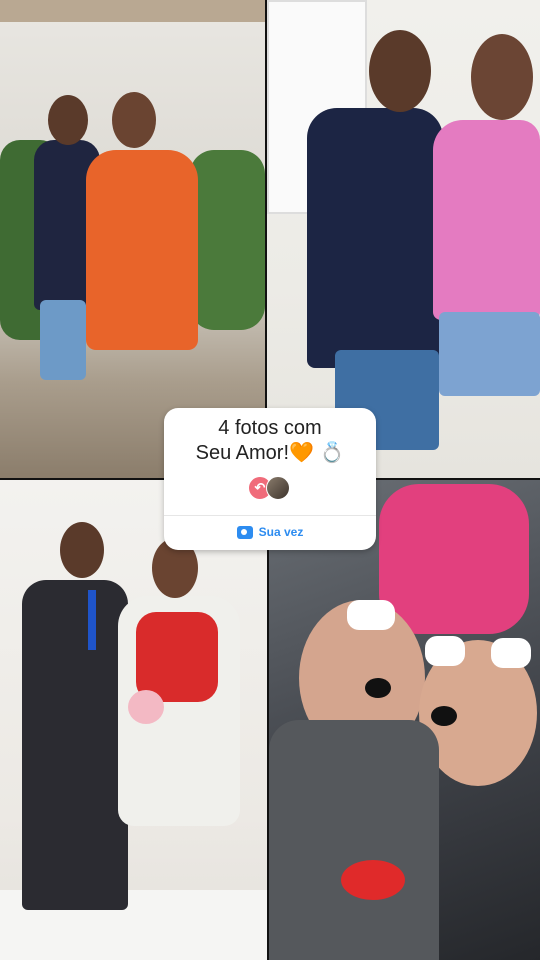 The width and height of the screenshot is (540, 960). What do you see at coordinates (75, 745) in the screenshot?
I see `man-suit` at bounding box center [75, 745].